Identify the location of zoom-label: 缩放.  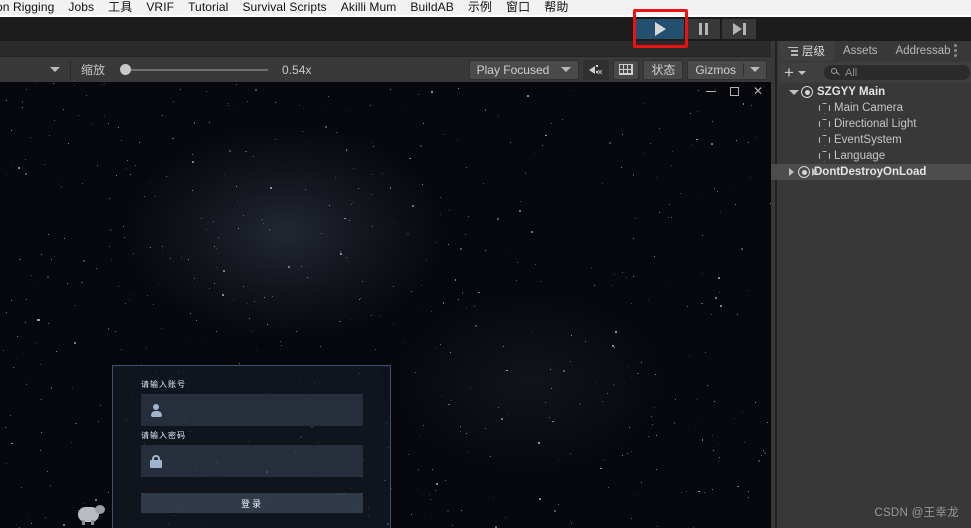
(93, 70).